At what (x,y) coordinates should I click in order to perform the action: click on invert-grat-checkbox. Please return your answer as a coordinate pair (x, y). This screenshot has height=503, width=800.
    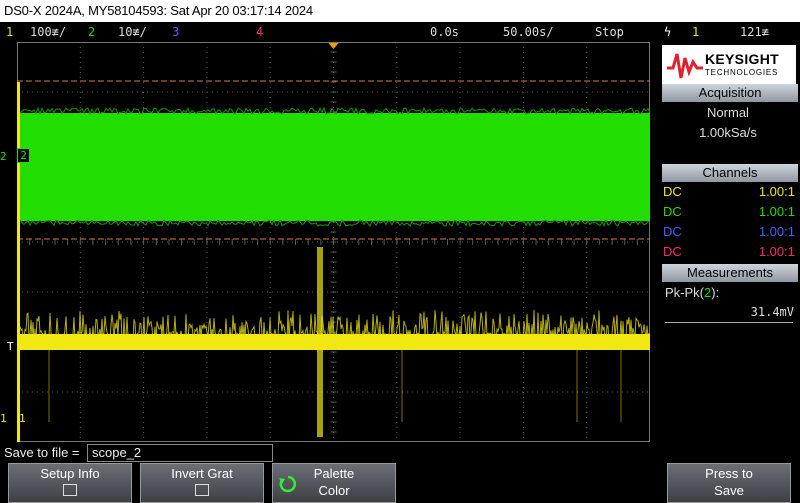
    Looking at the image, I should click on (202, 490).